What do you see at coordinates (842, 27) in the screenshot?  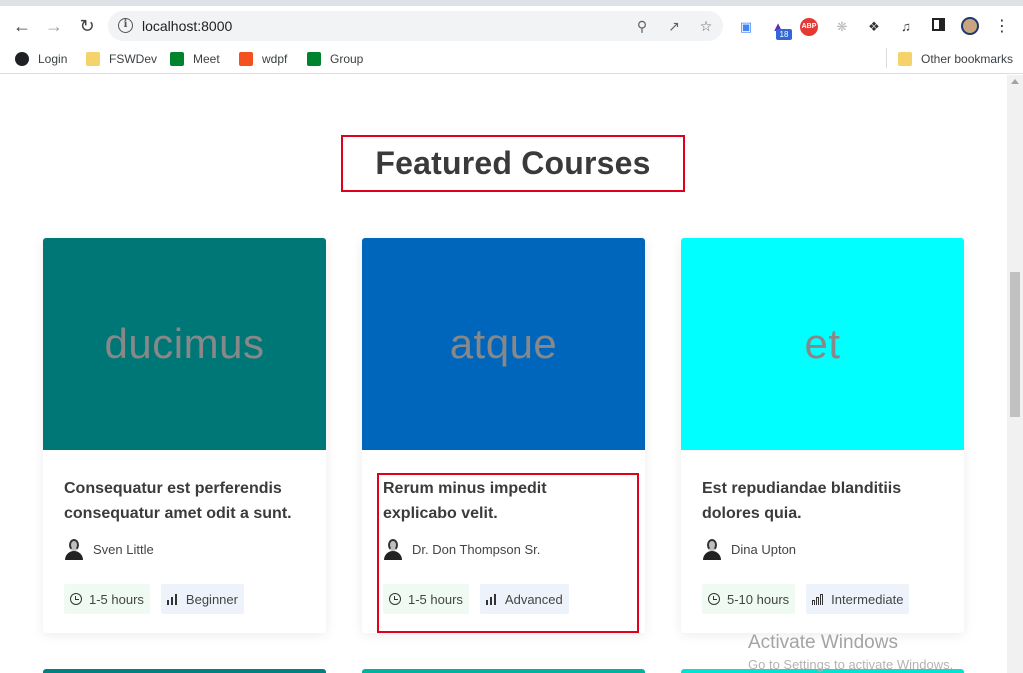 I see `react-extension-icon: ❋` at bounding box center [842, 27].